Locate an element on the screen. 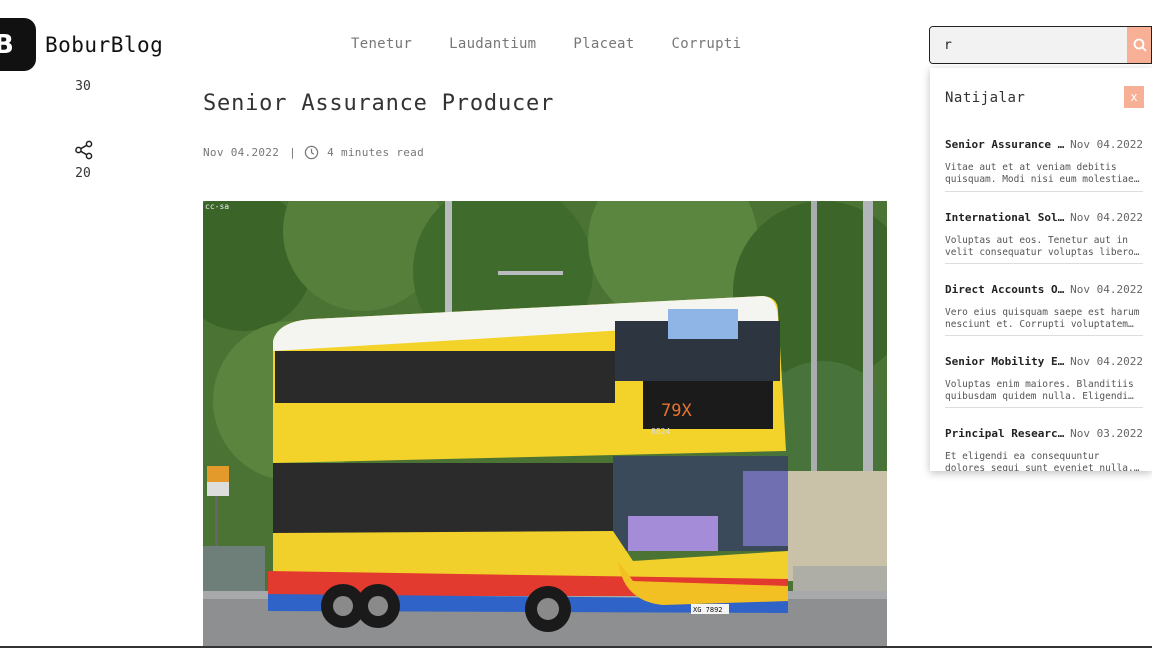  fleet-number: 8824 is located at coordinates (660, 431).